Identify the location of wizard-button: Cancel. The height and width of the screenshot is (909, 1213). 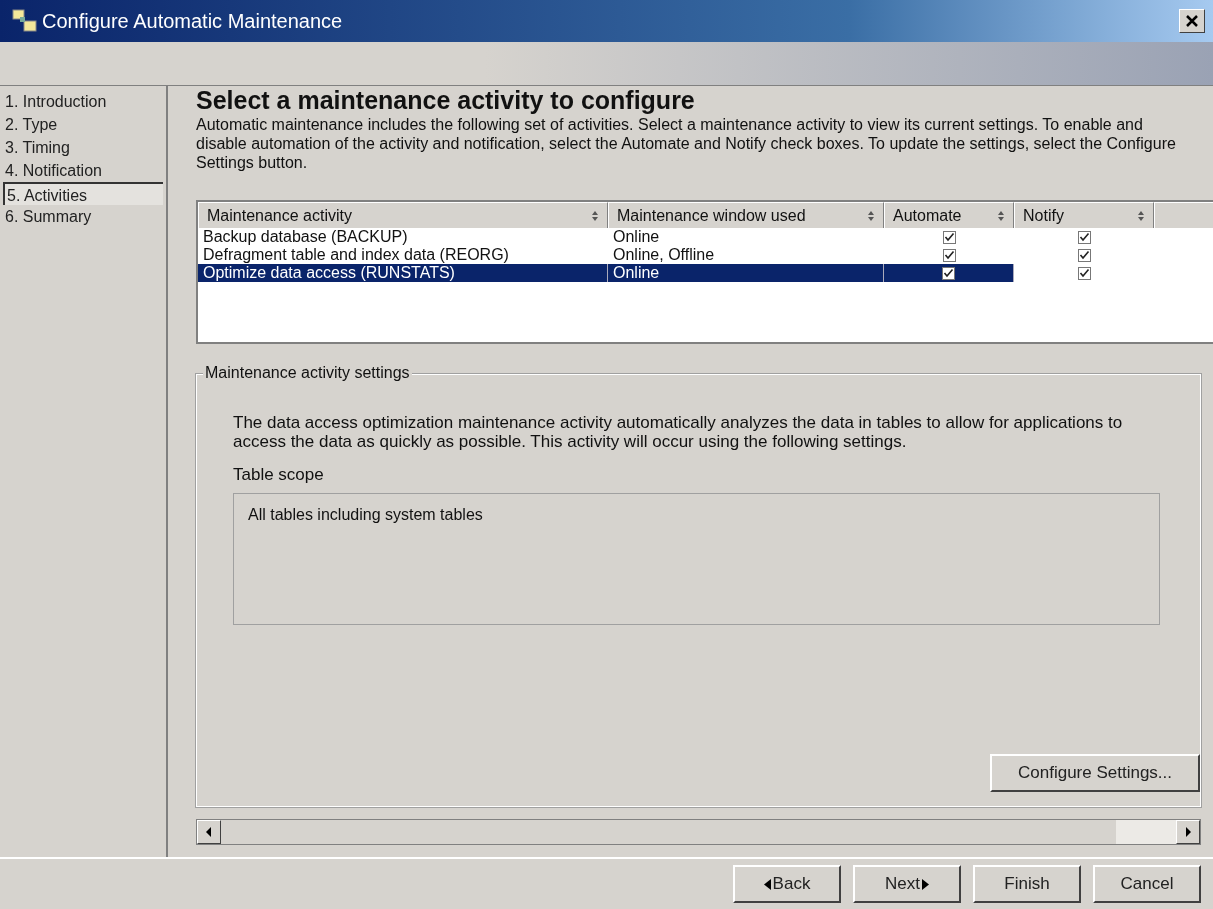
(1147, 884).